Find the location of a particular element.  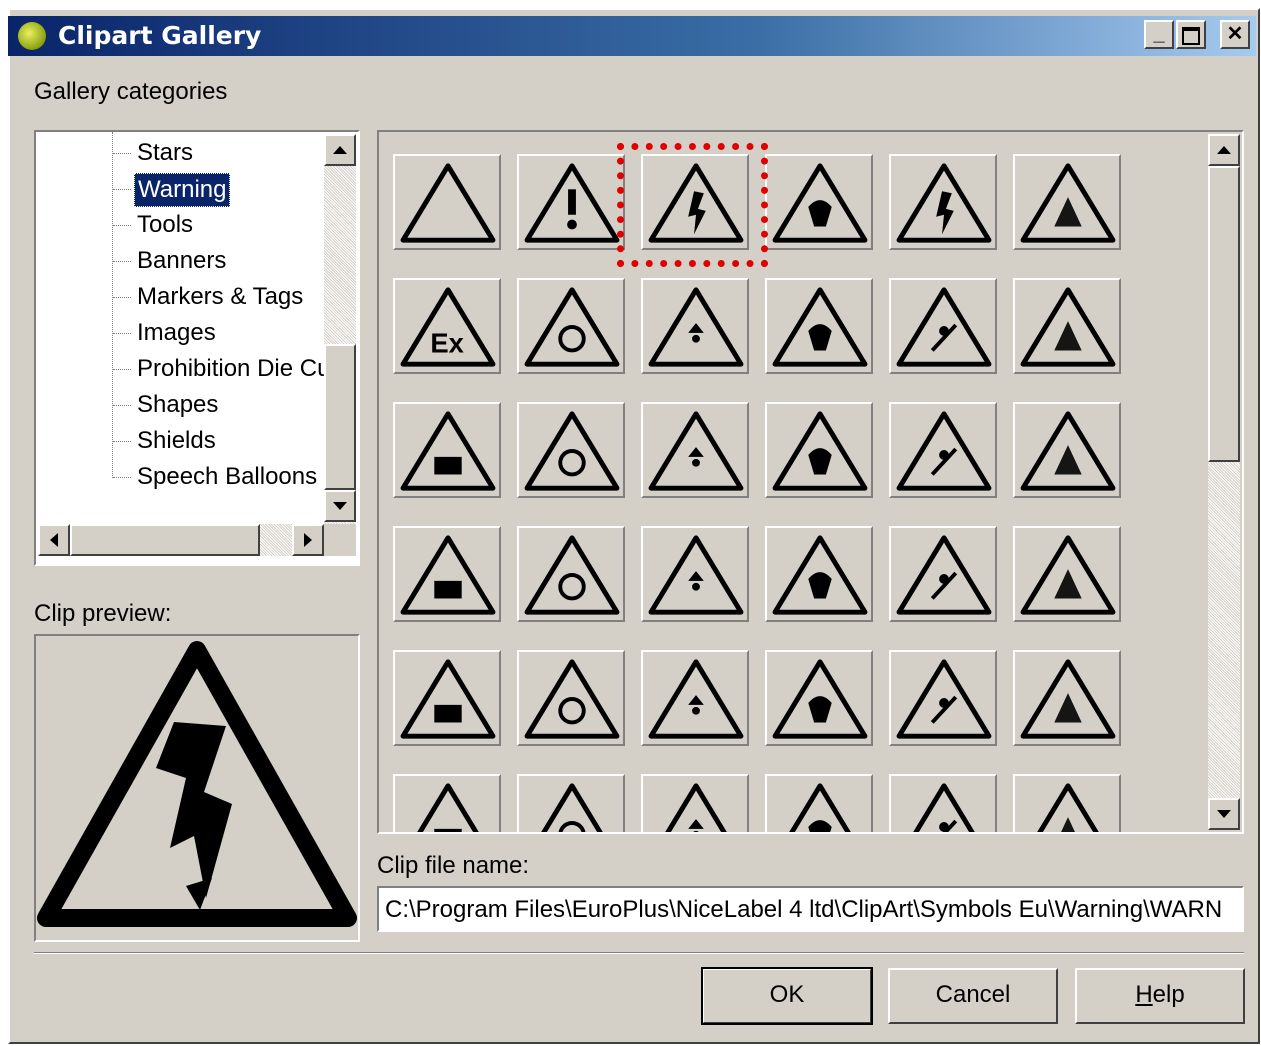

tree-item-shields: Shields is located at coordinates (176, 441).